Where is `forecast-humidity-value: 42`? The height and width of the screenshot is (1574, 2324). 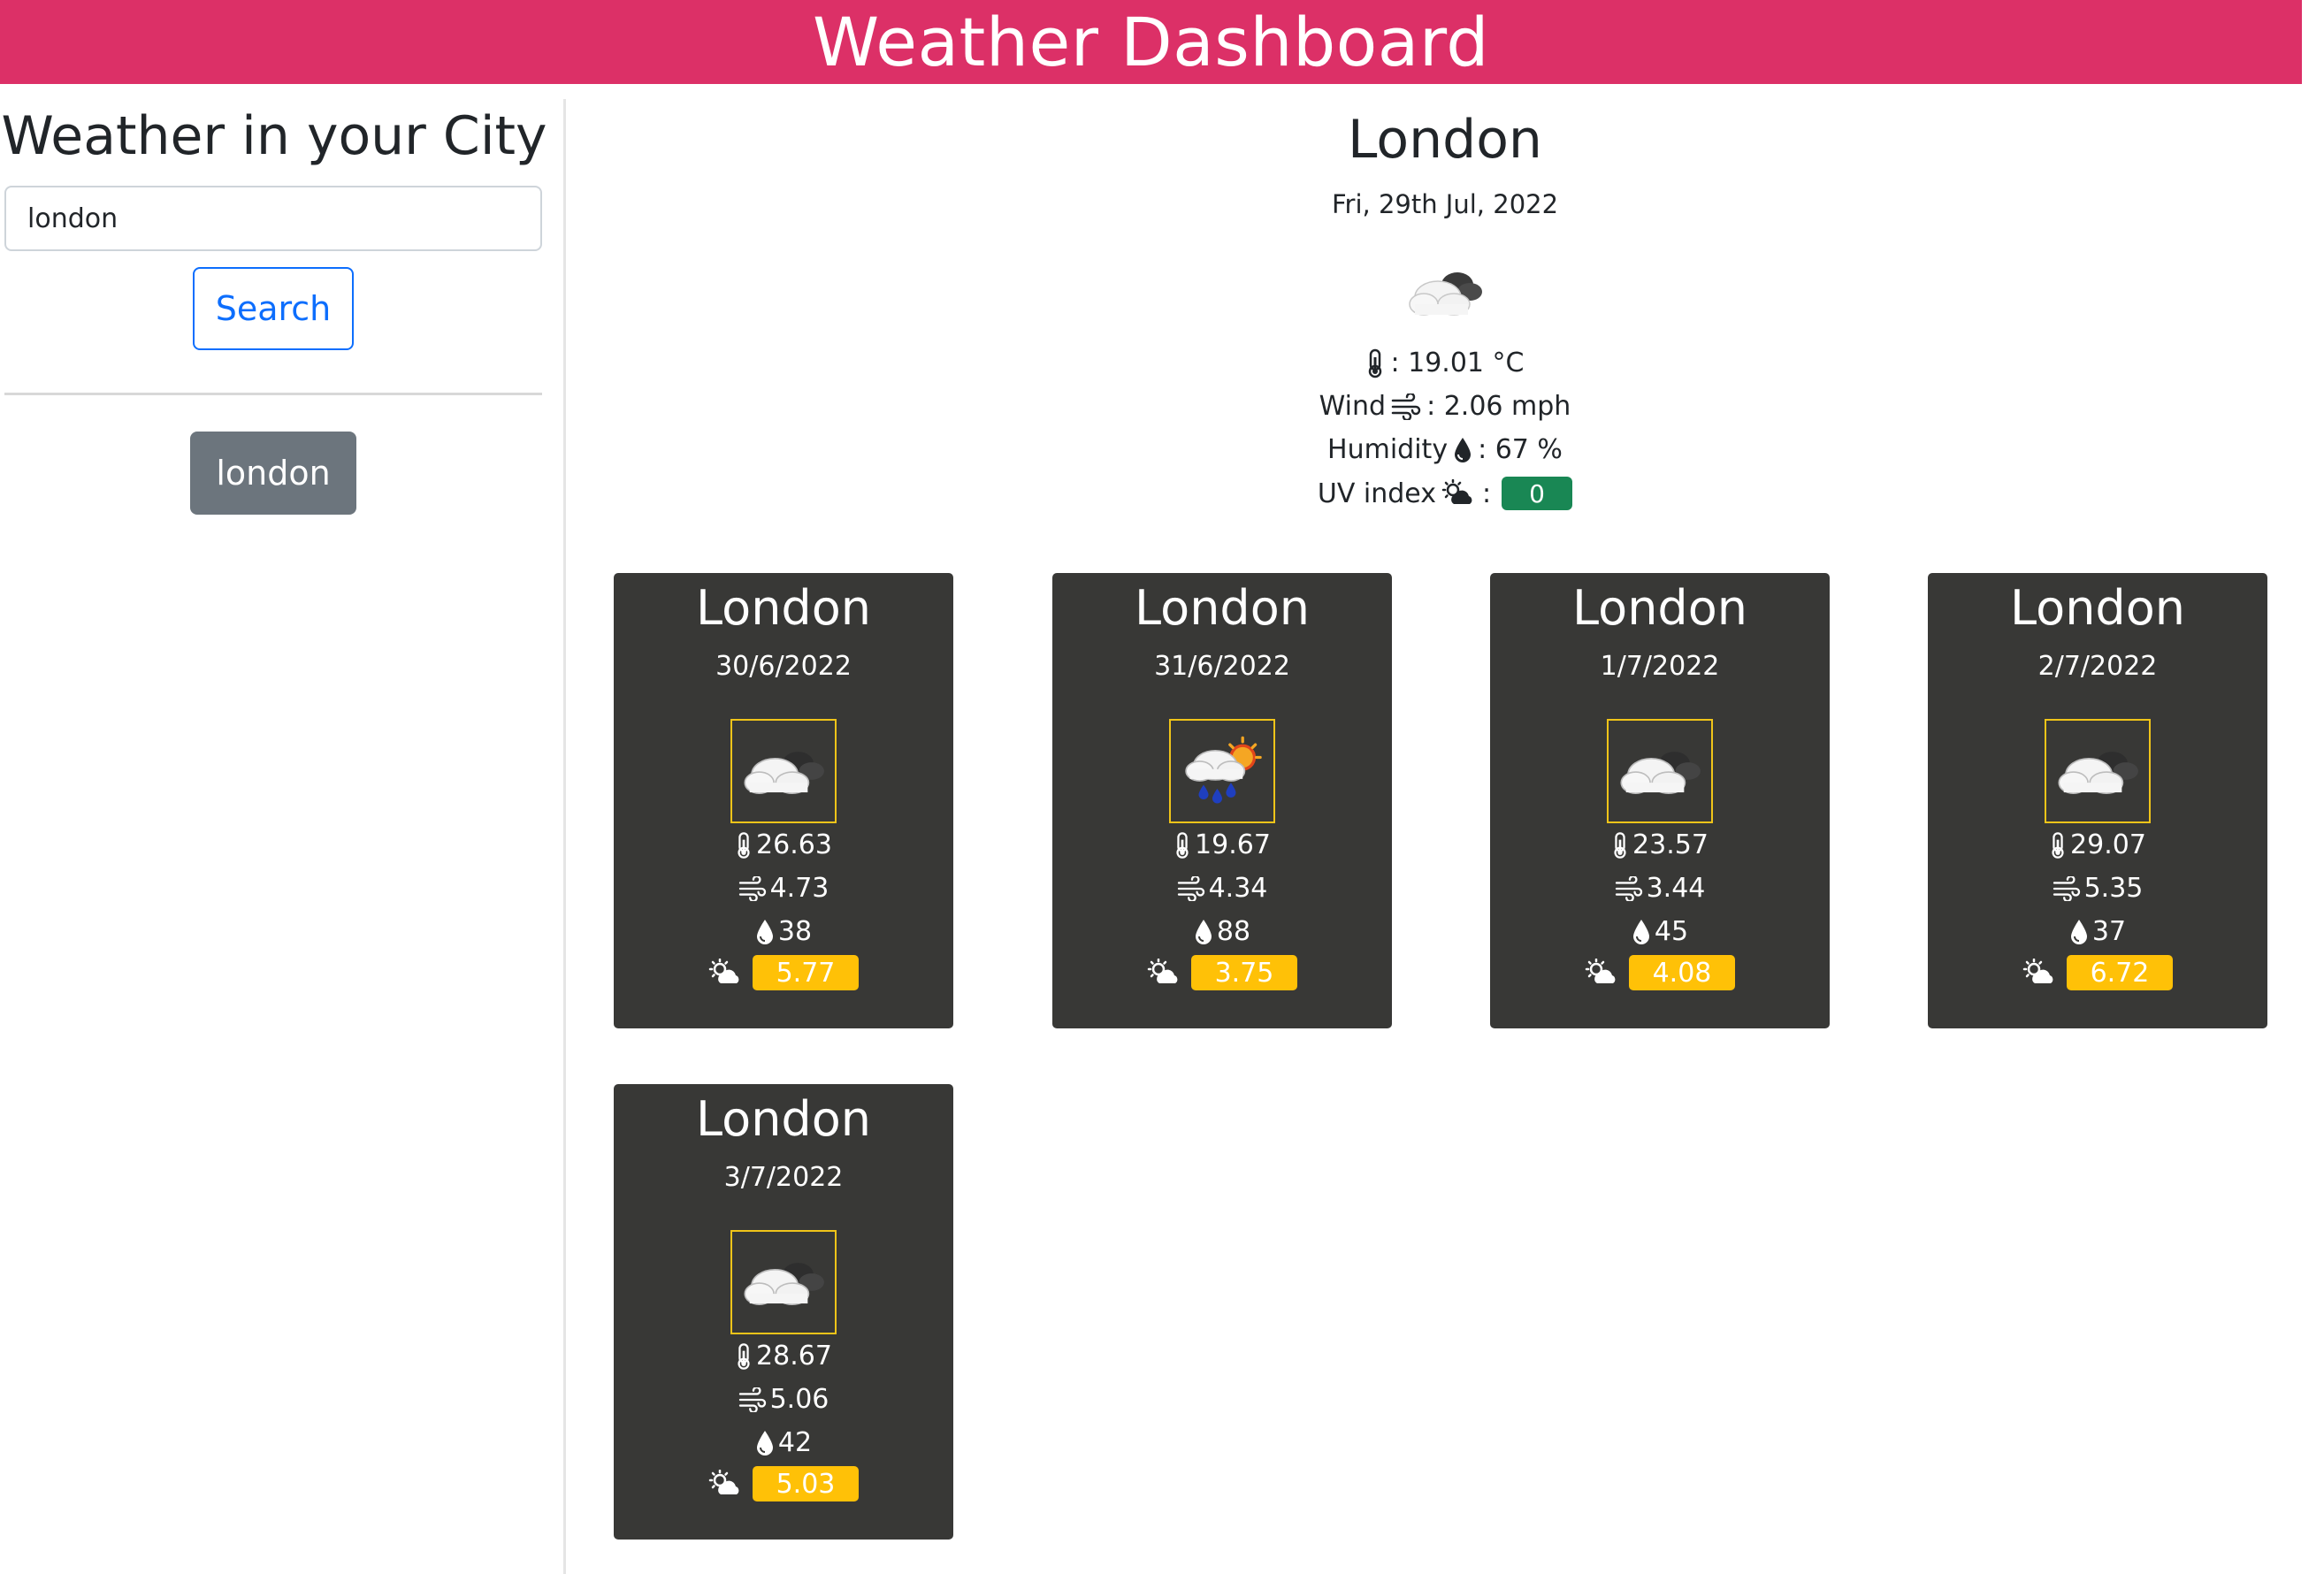
forecast-humidity-value: 42 is located at coordinates (795, 1442).